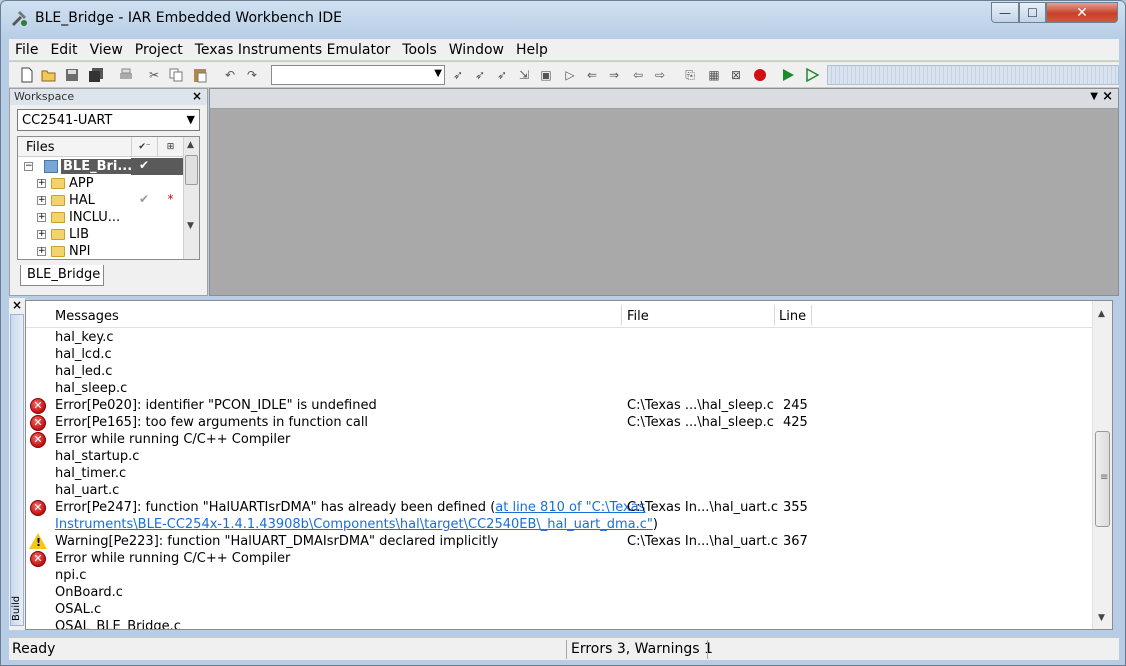 The width and height of the screenshot is (1126, 666). What do you see at coordinates (1082, 12) in the screenshot?
I see `close-button: ✕` at bounding box center [1082, 12].